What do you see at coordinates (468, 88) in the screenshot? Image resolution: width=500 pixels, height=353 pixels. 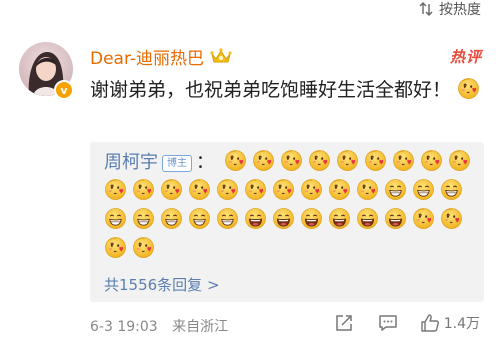 I see `heart-eyes-emoji-icon` at bounding box center [468, 88].